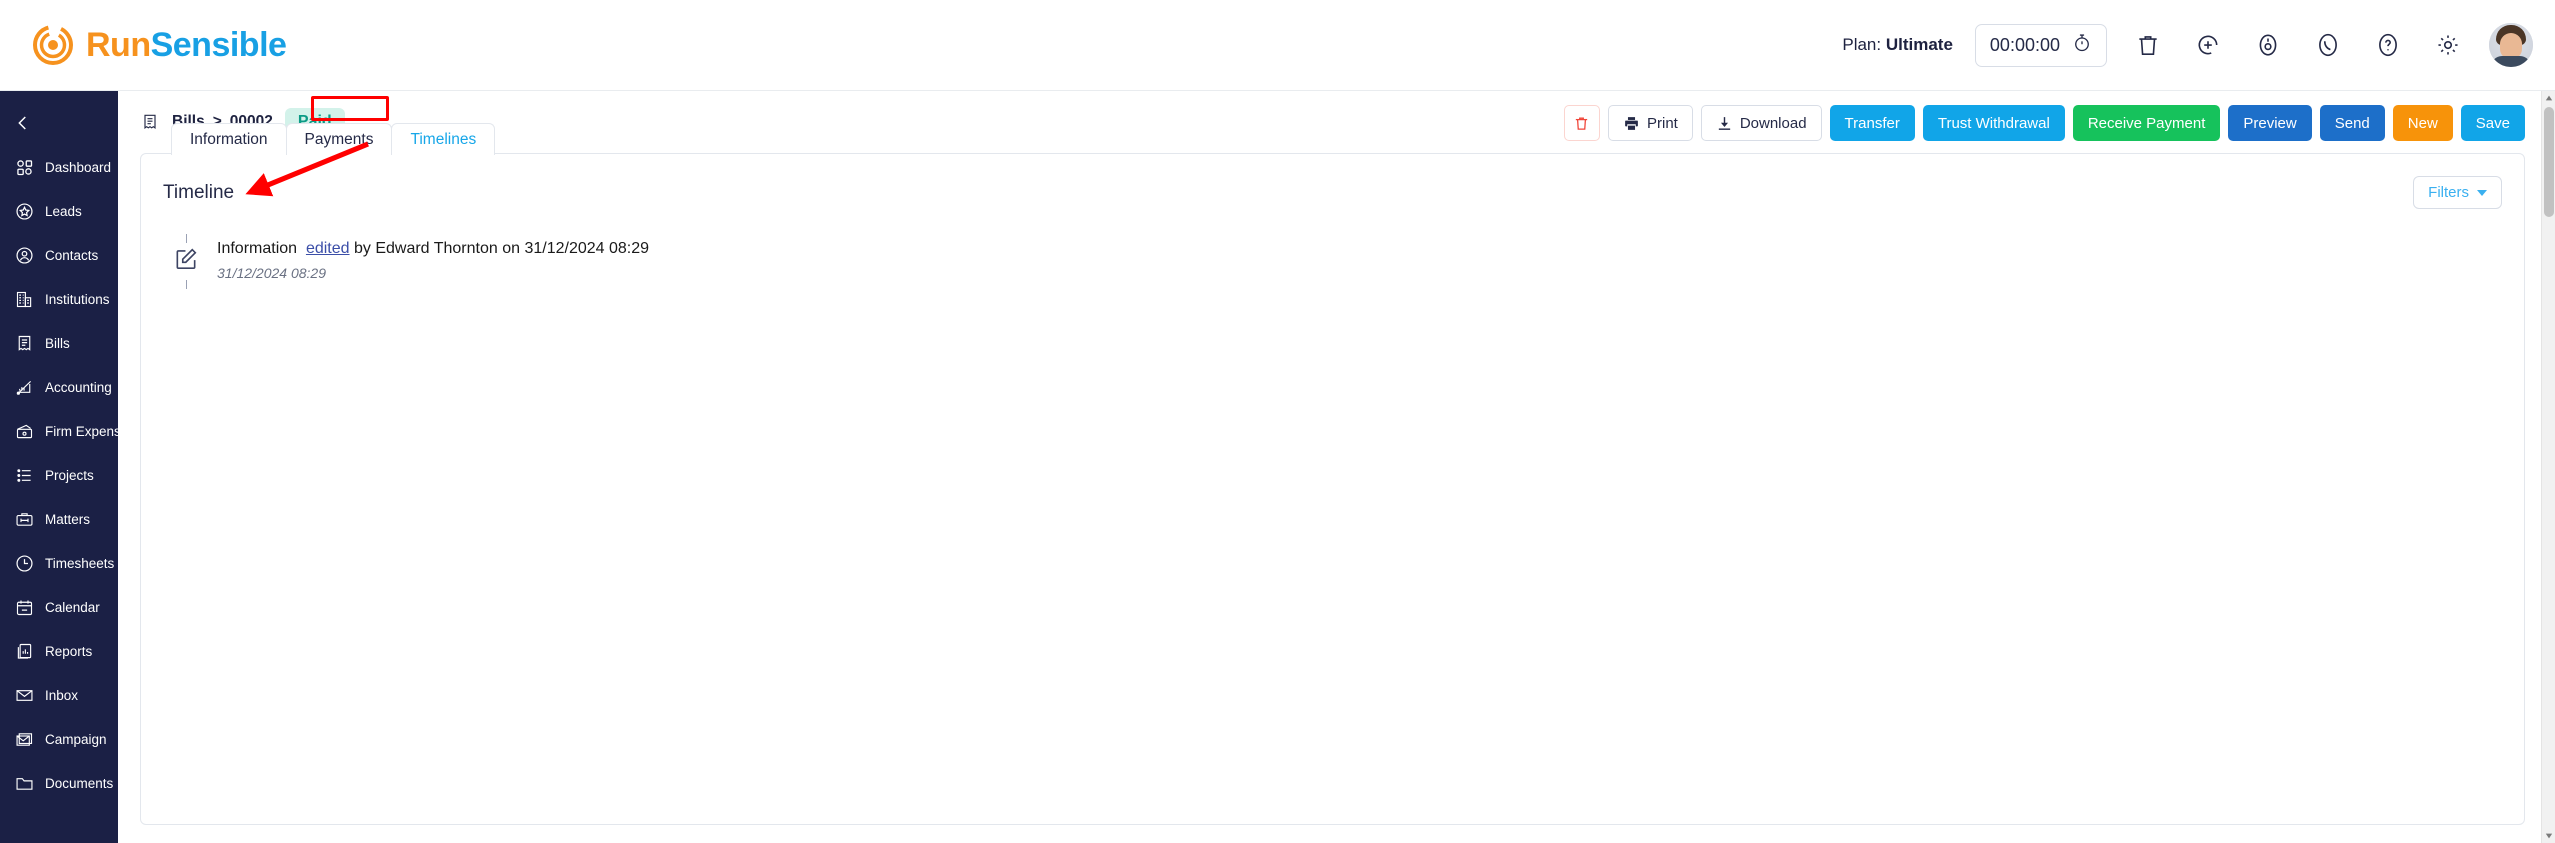 This screenshot has height=843, width=2555. I want to click on sidebar-item-accounting: Accounting, so click(59, 387).